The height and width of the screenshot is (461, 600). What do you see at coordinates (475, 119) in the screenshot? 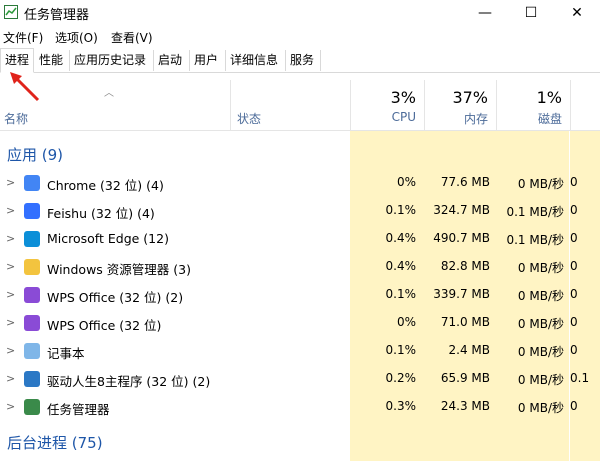
I see `memory-label: 内存` at bounding box center [475, 119].